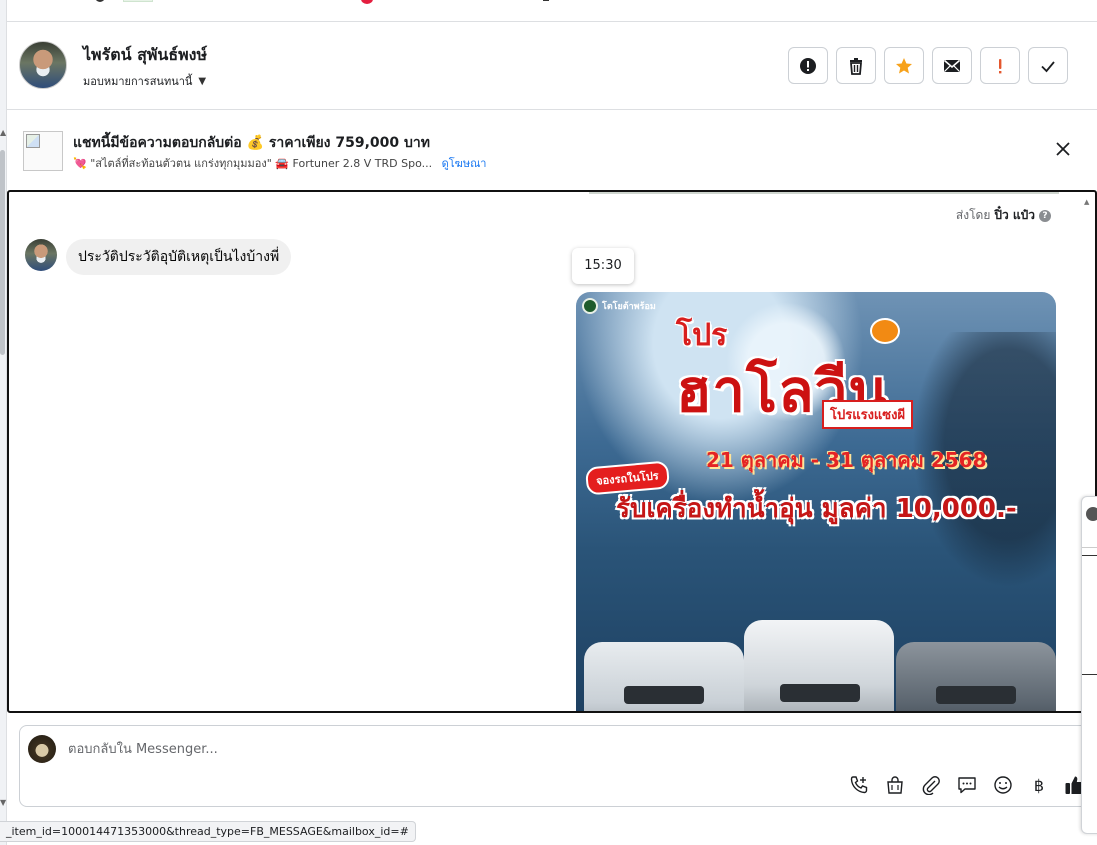 The height and width of the screenshot is (845, 1097). I want to click on view-ad-link: ดูโฆษณา, so click(464, 163).